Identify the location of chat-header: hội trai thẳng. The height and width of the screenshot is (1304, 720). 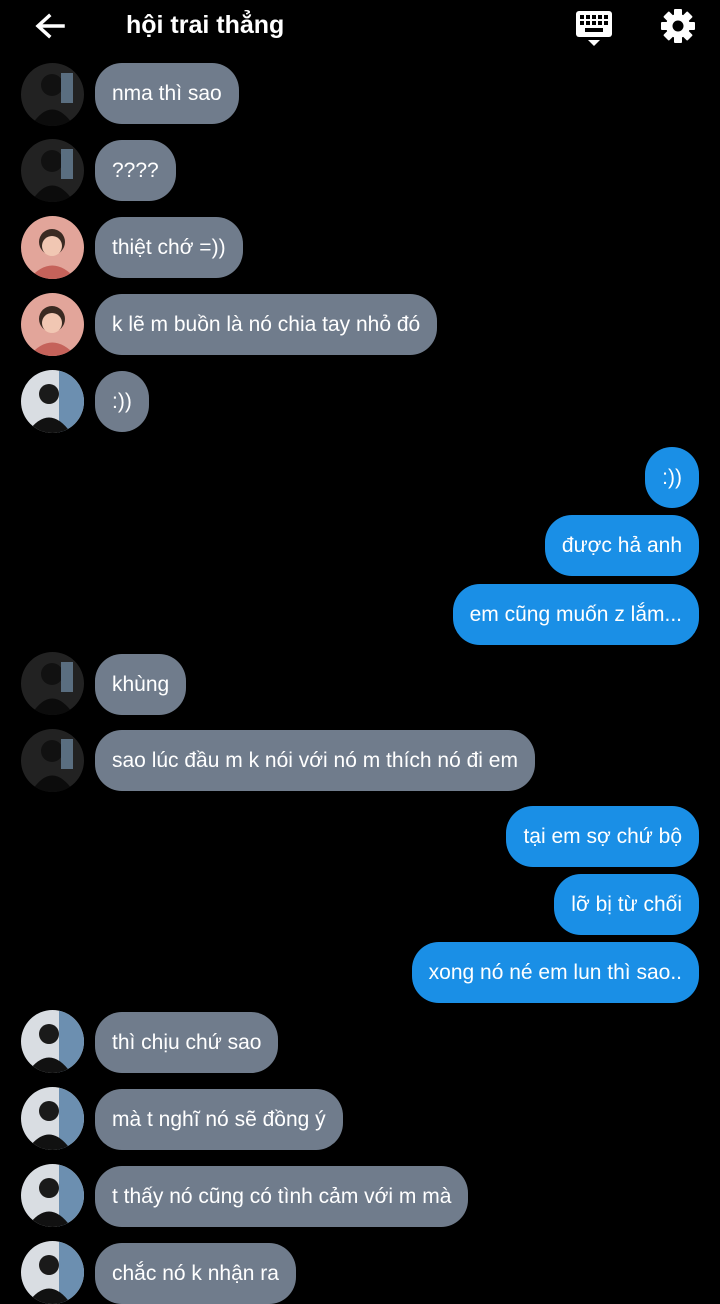
(360, 31).